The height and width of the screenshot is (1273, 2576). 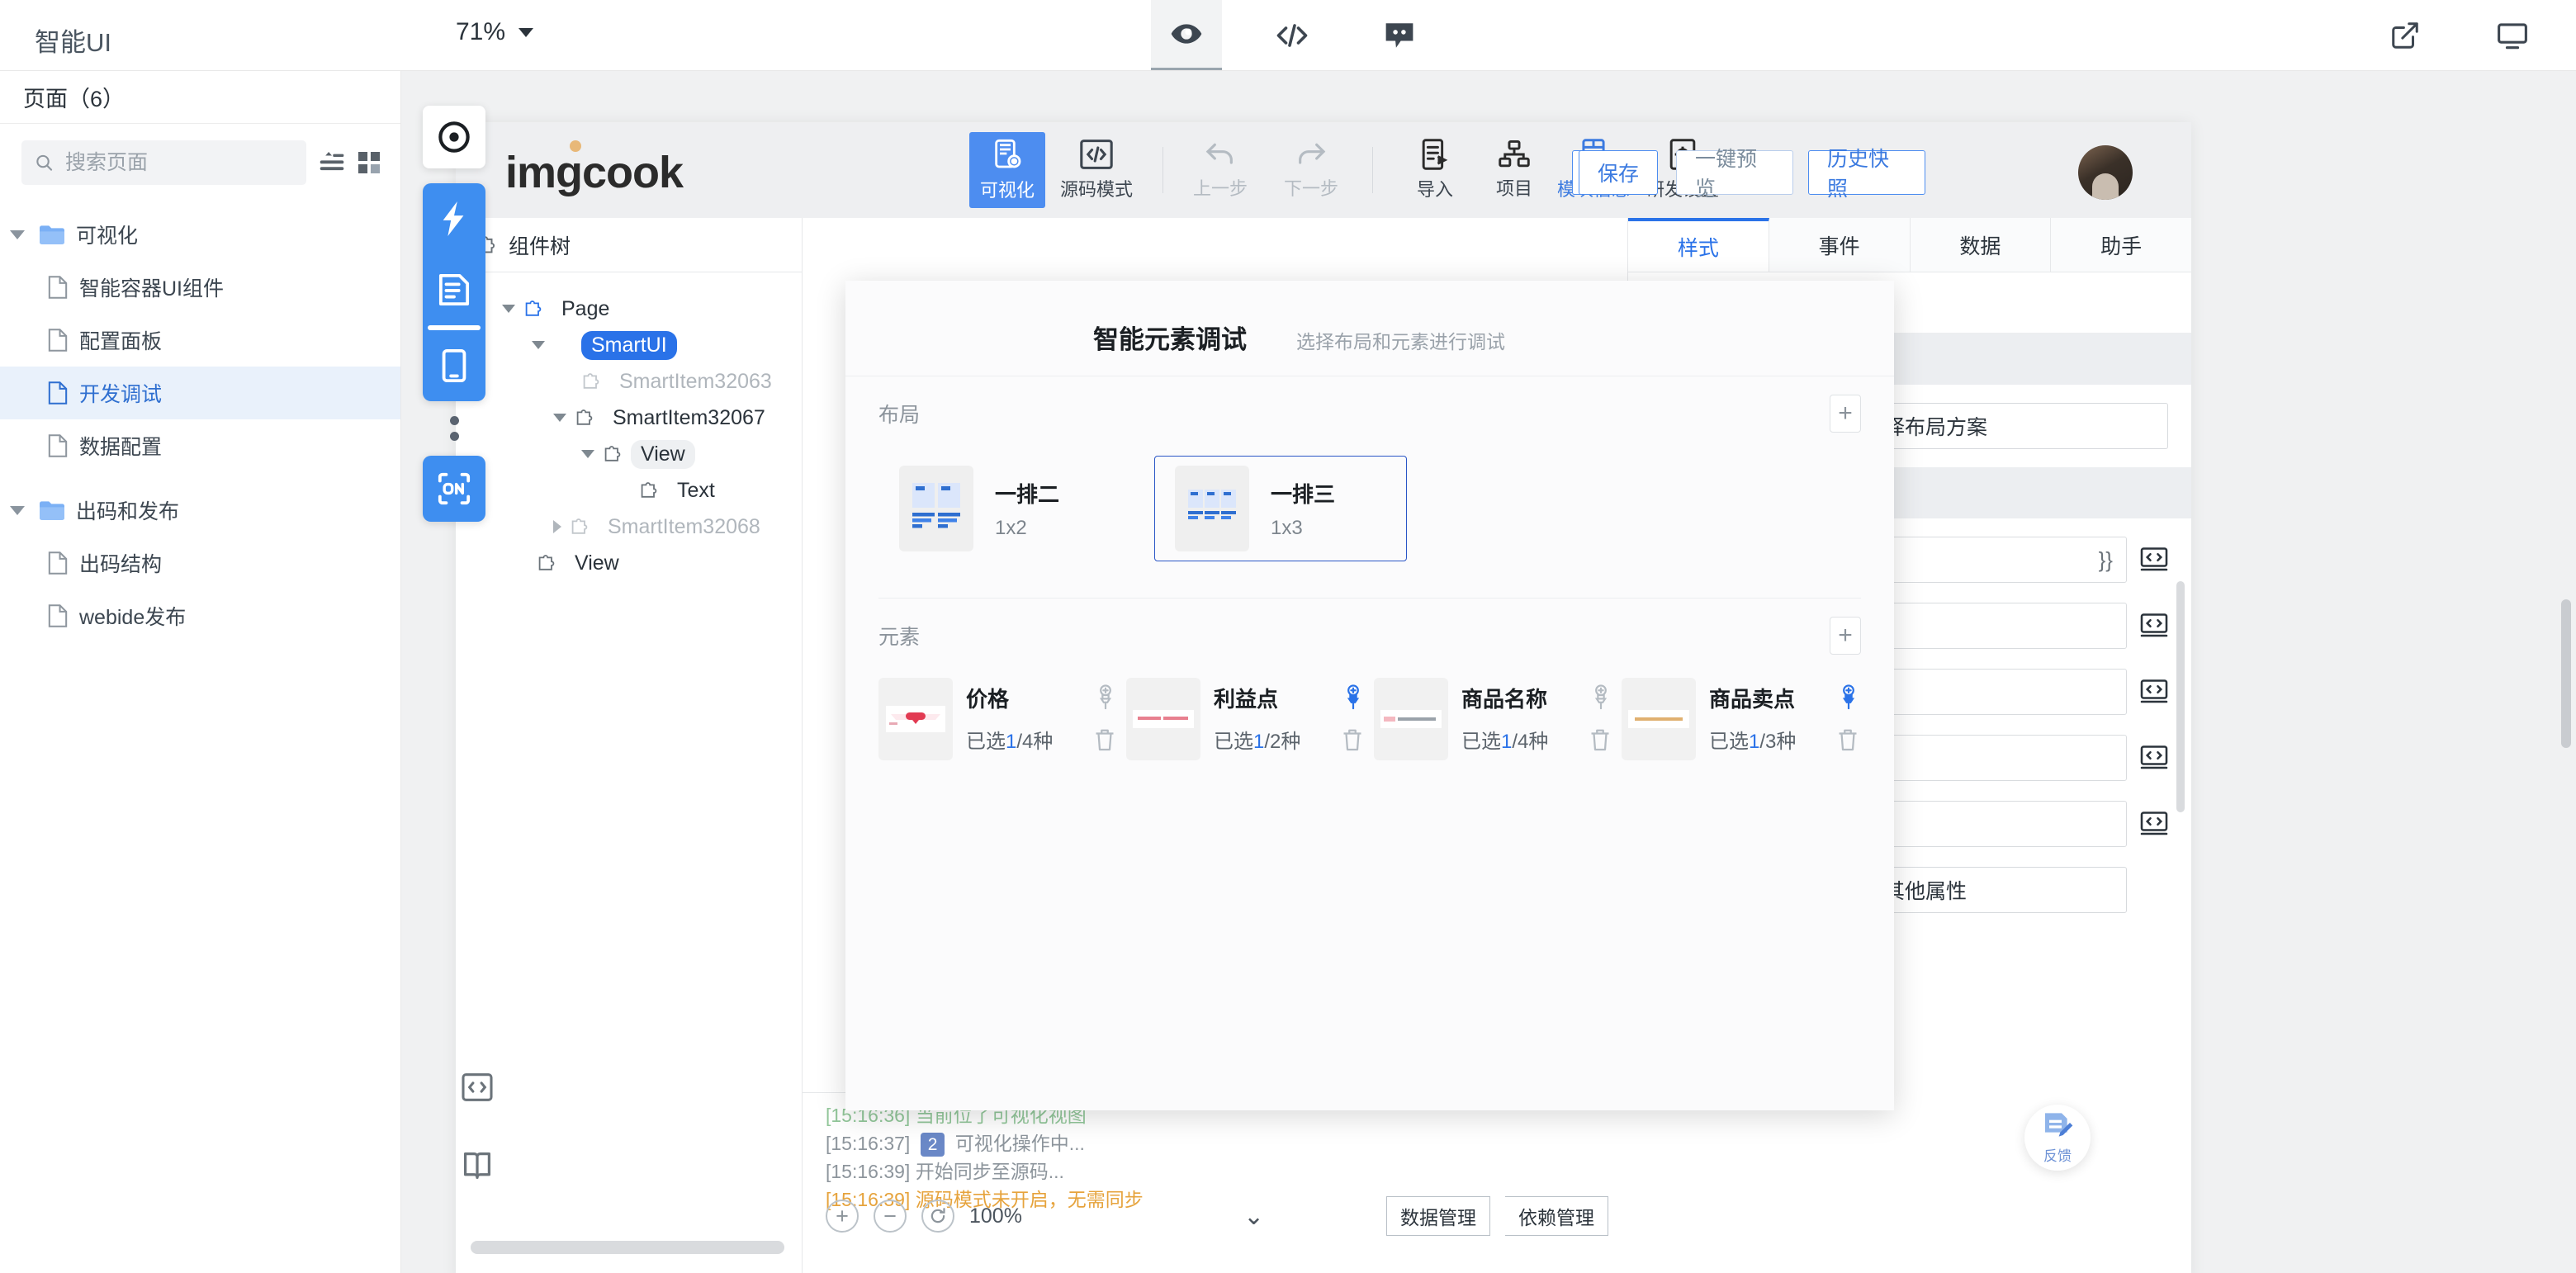 I want to click on sidebar-item-config-panel: 配置面板, so click(x=200, y=340).